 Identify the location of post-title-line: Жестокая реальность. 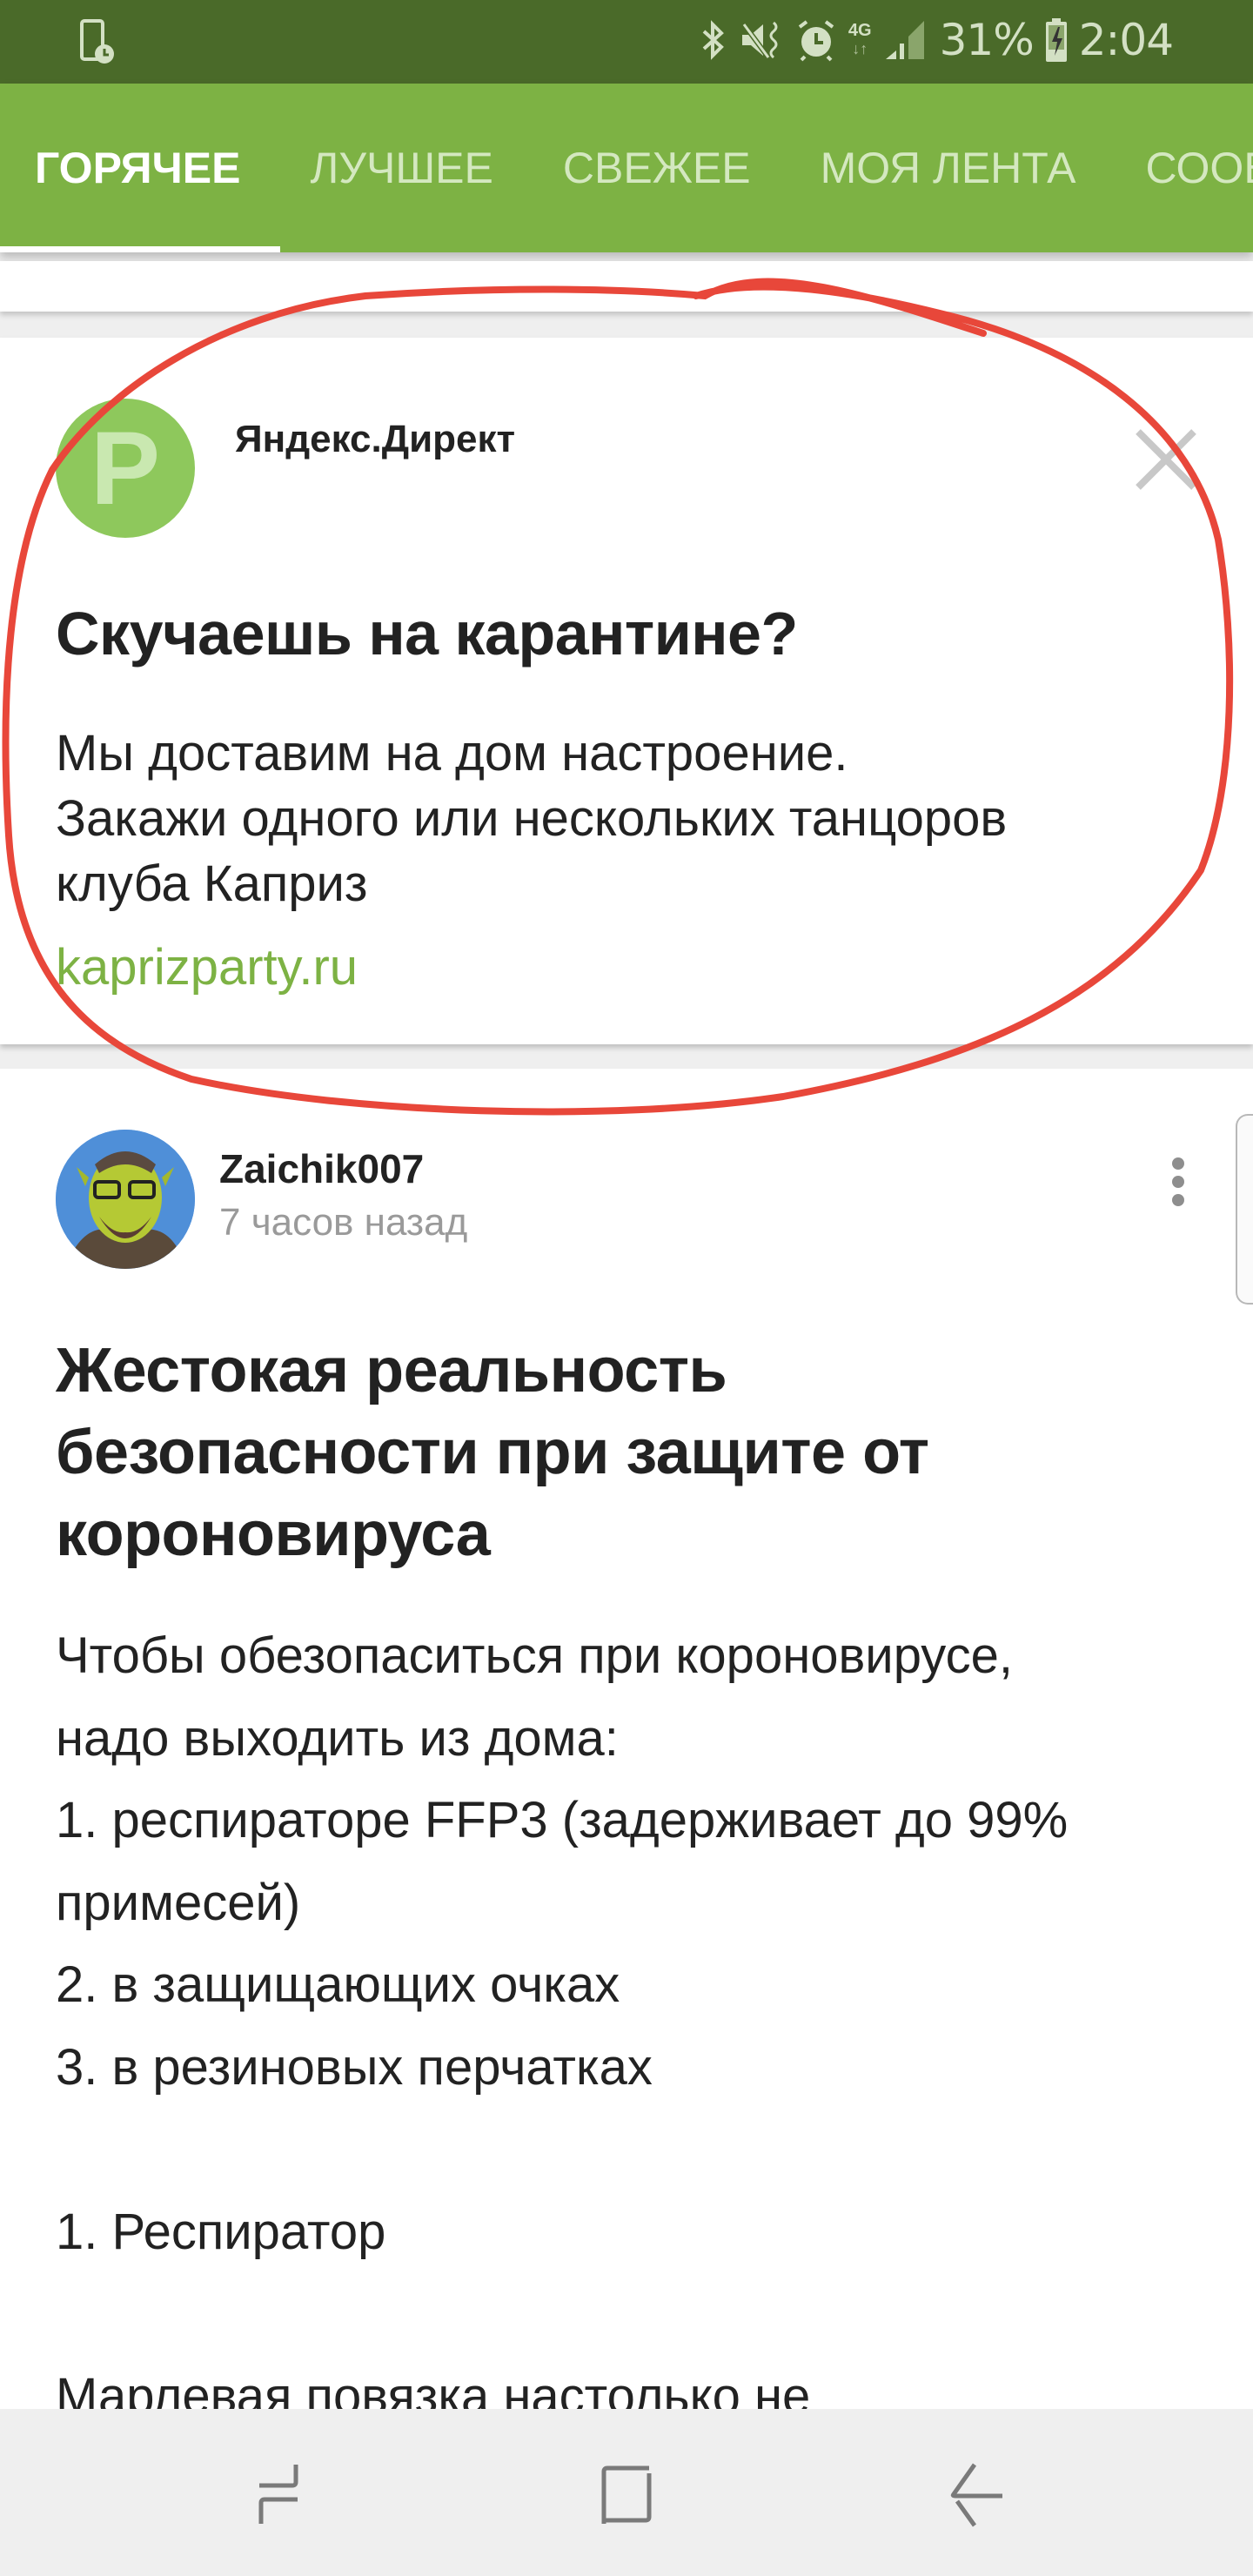
(391, 1370).